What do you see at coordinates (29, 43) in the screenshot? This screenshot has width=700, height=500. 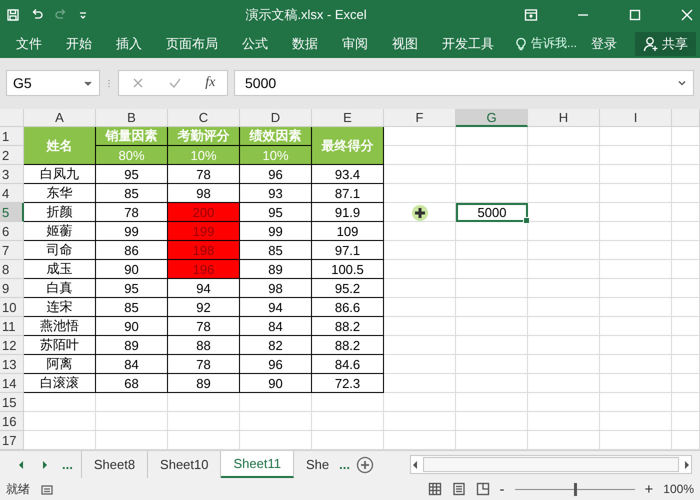 I see `ribbon-tab: 文件` at bounding box center [29, 43].